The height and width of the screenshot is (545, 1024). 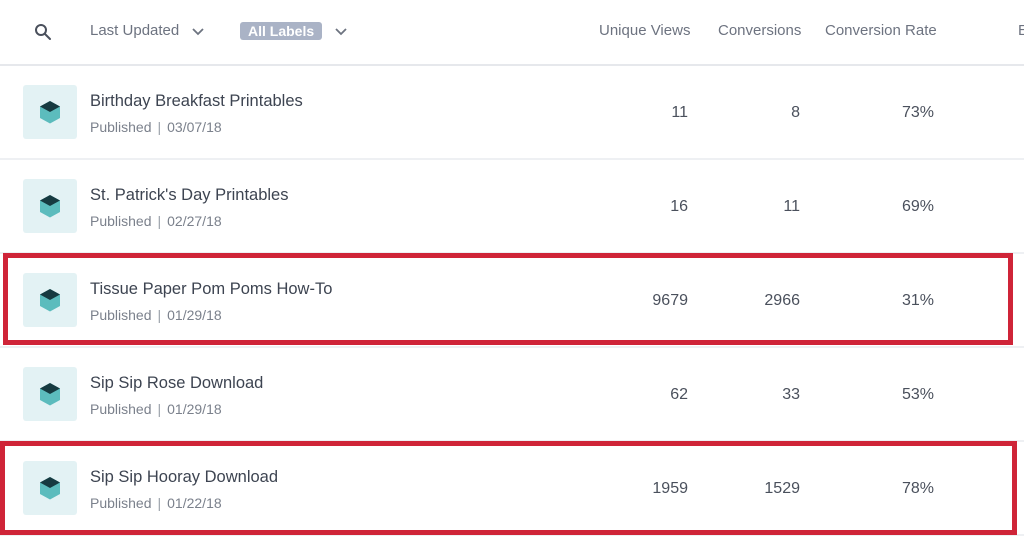 What do you see at coordinates (679, 112) in the screenshot?
I see `unique-views-value: 11` at bounding box center [679, 112].